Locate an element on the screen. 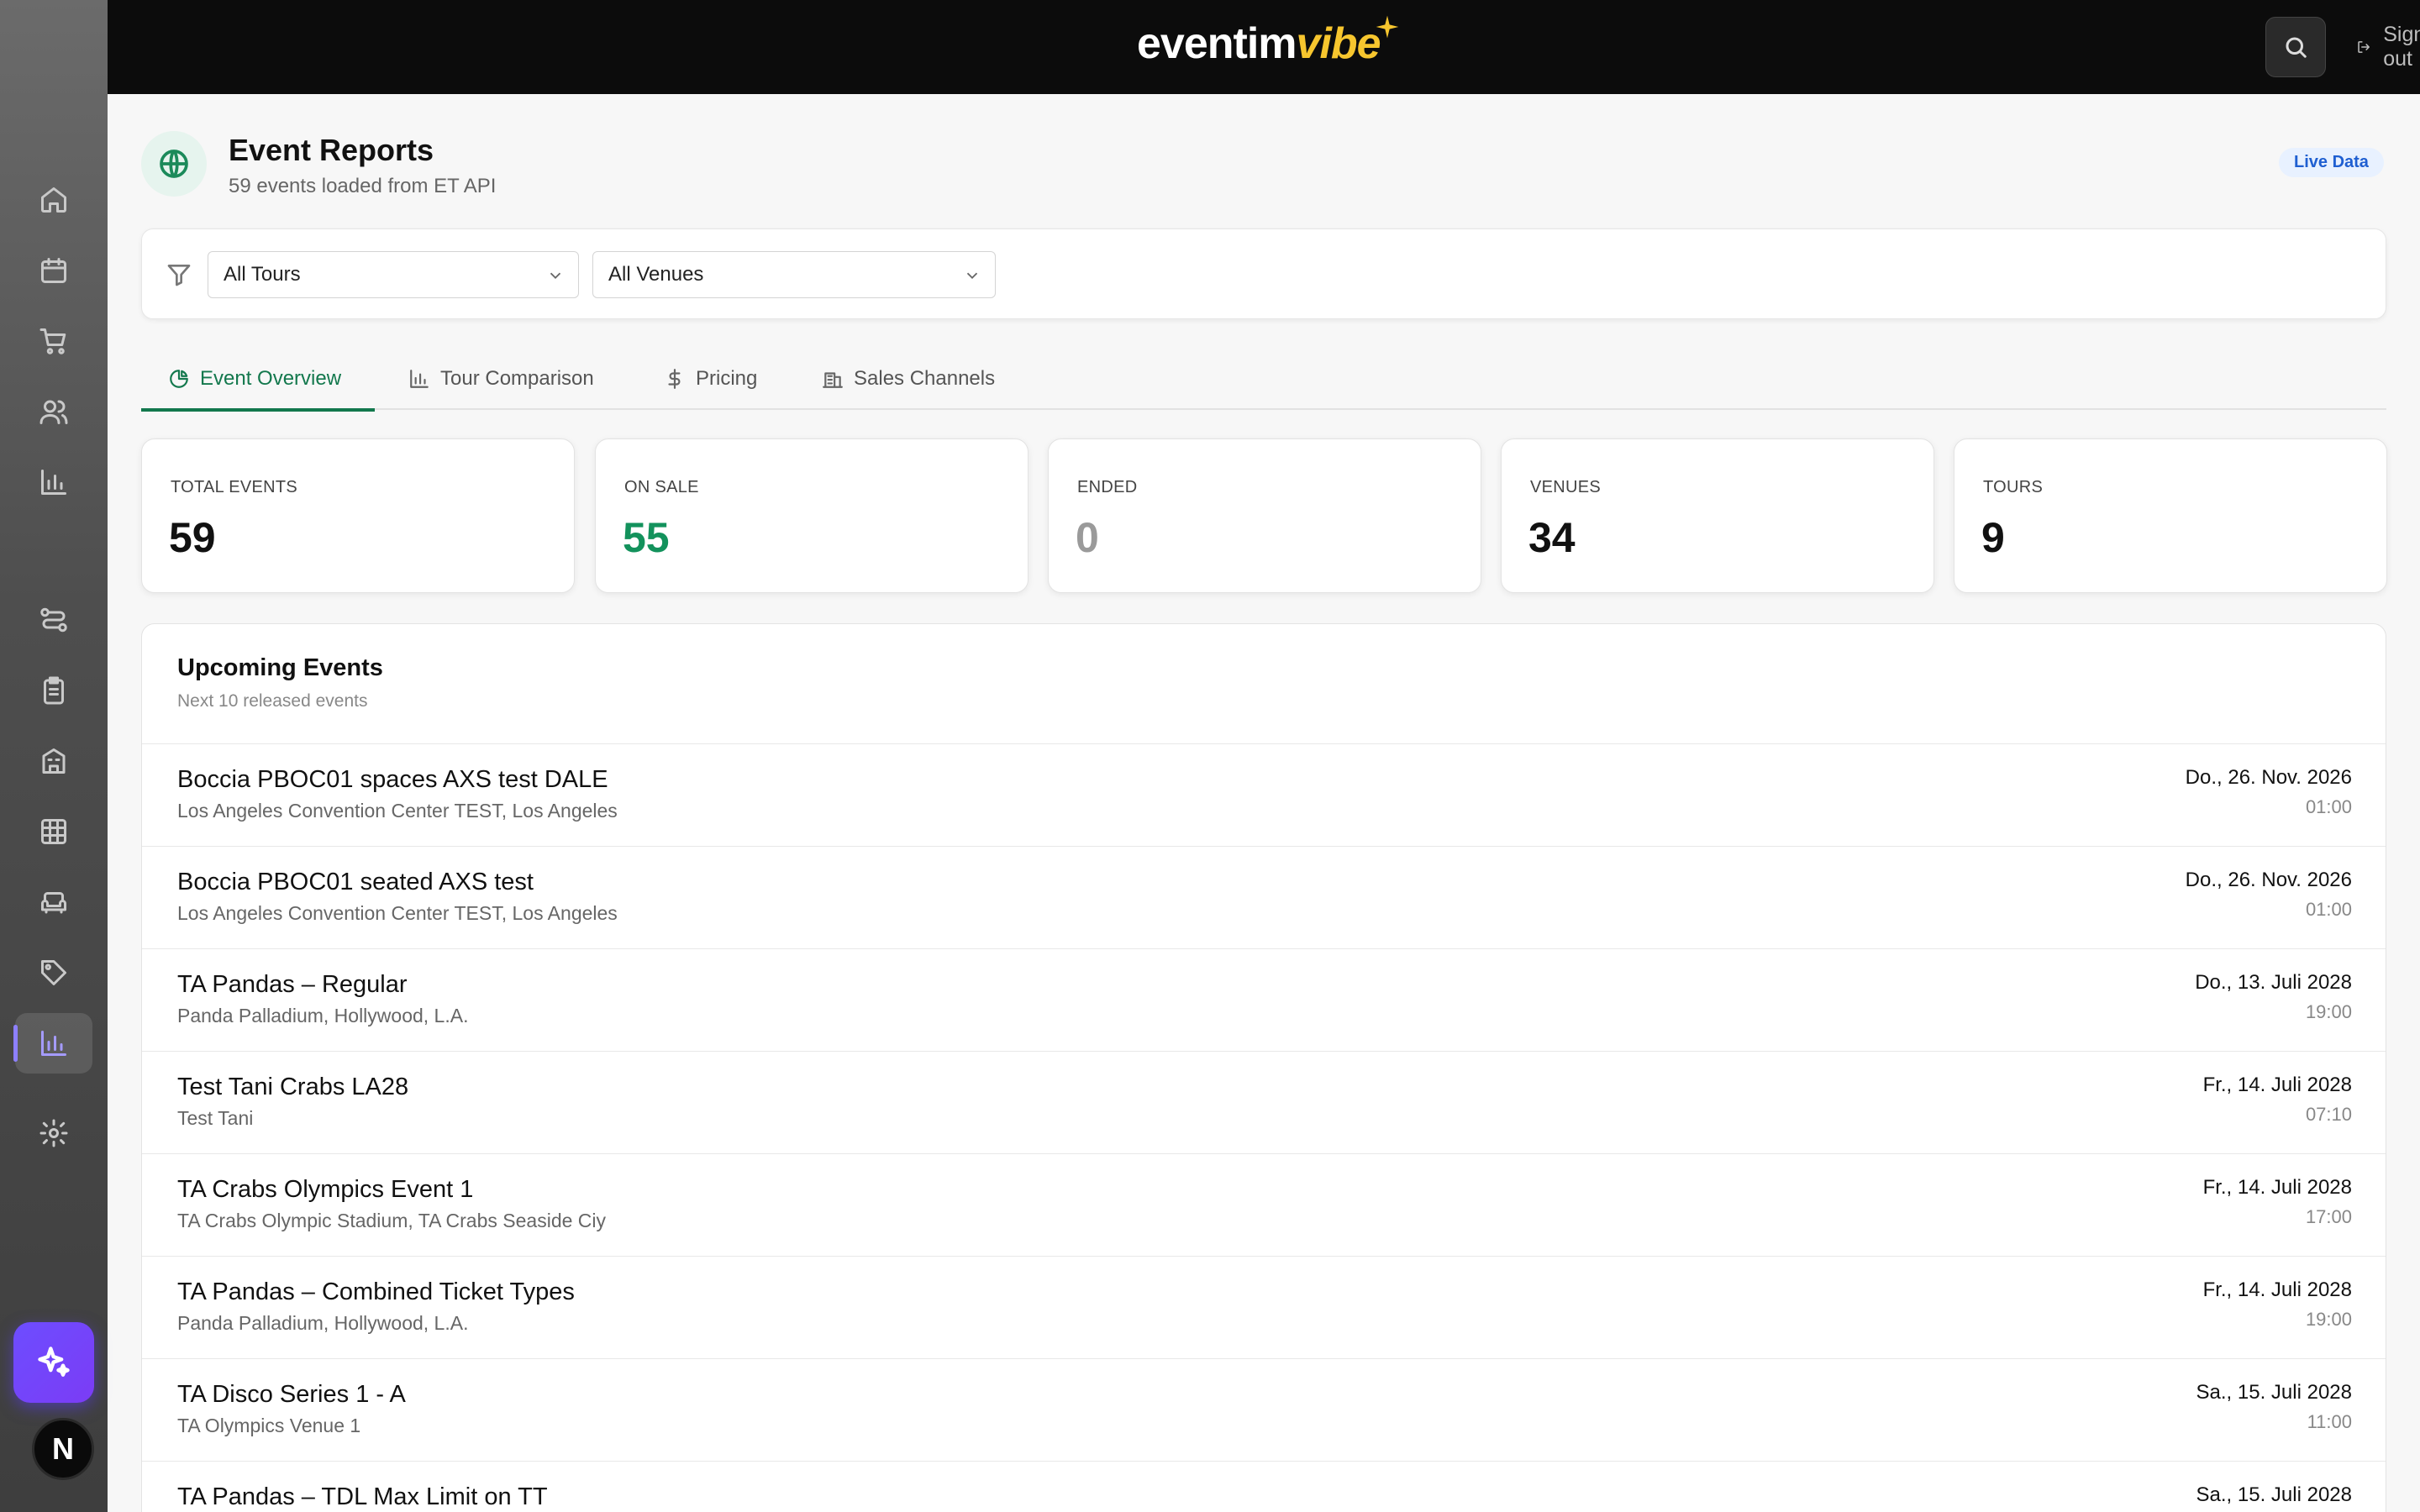 This screenshot has height=1512, width=2420. ai-assistant-button is located at coordinates (53, 1362).